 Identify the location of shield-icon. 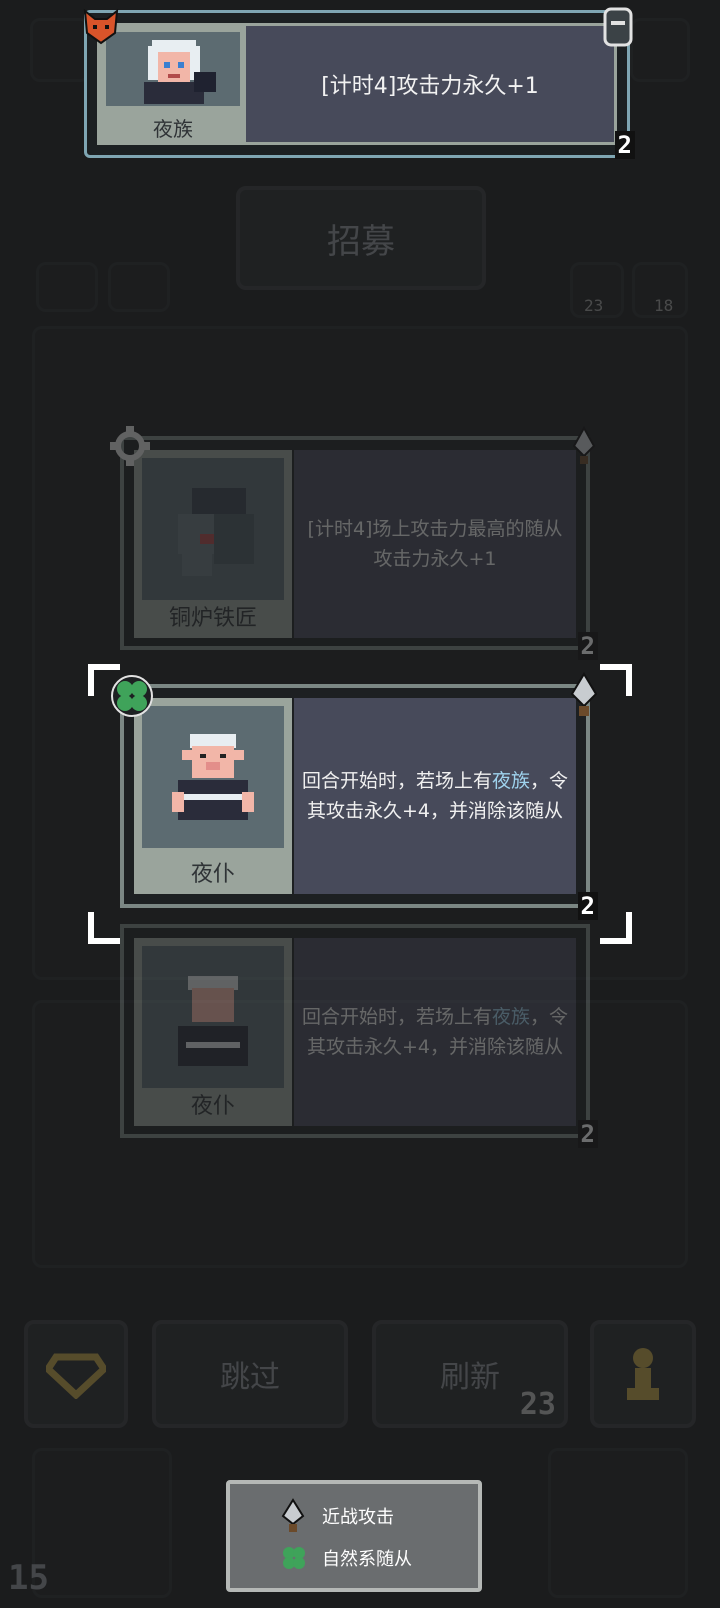
(618, 29).